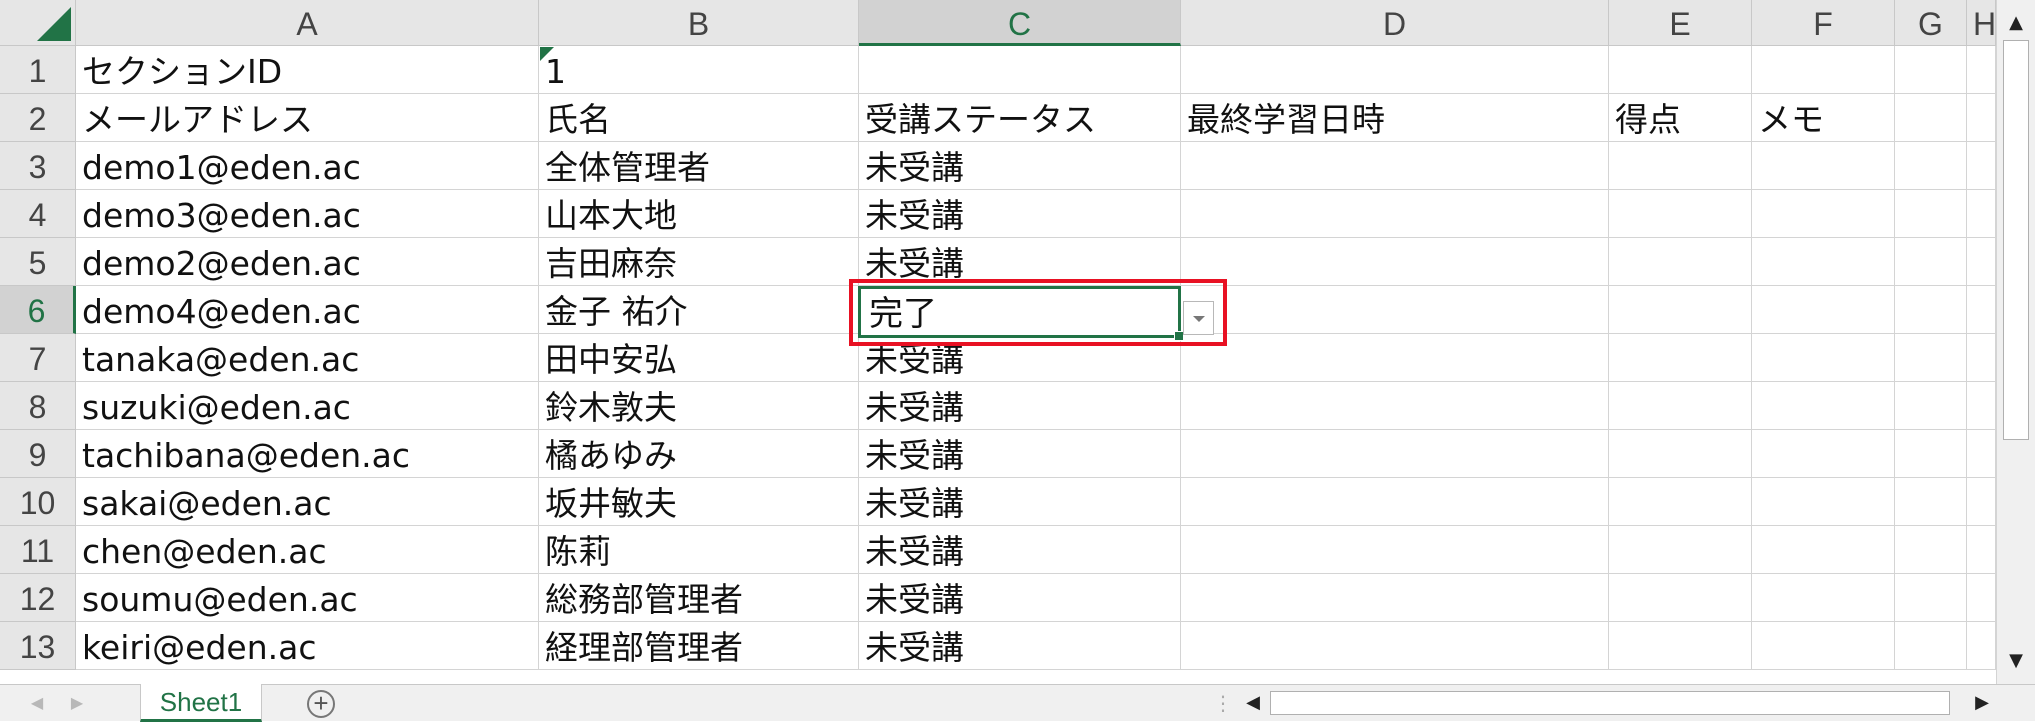 Image resolution: width=2035 pixels, height=722 pixels. Describe the element at coordinates (38, 310) in the screenshot. I see `row-header-6: 6` at that location.